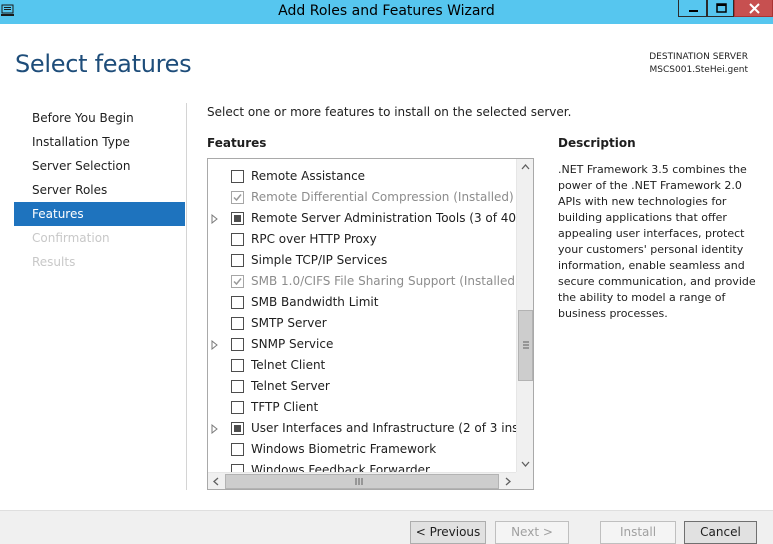 The width and height of the screenshot is (773, 544). I want to click on feature-label: Telnet Server, so click(290, 386).